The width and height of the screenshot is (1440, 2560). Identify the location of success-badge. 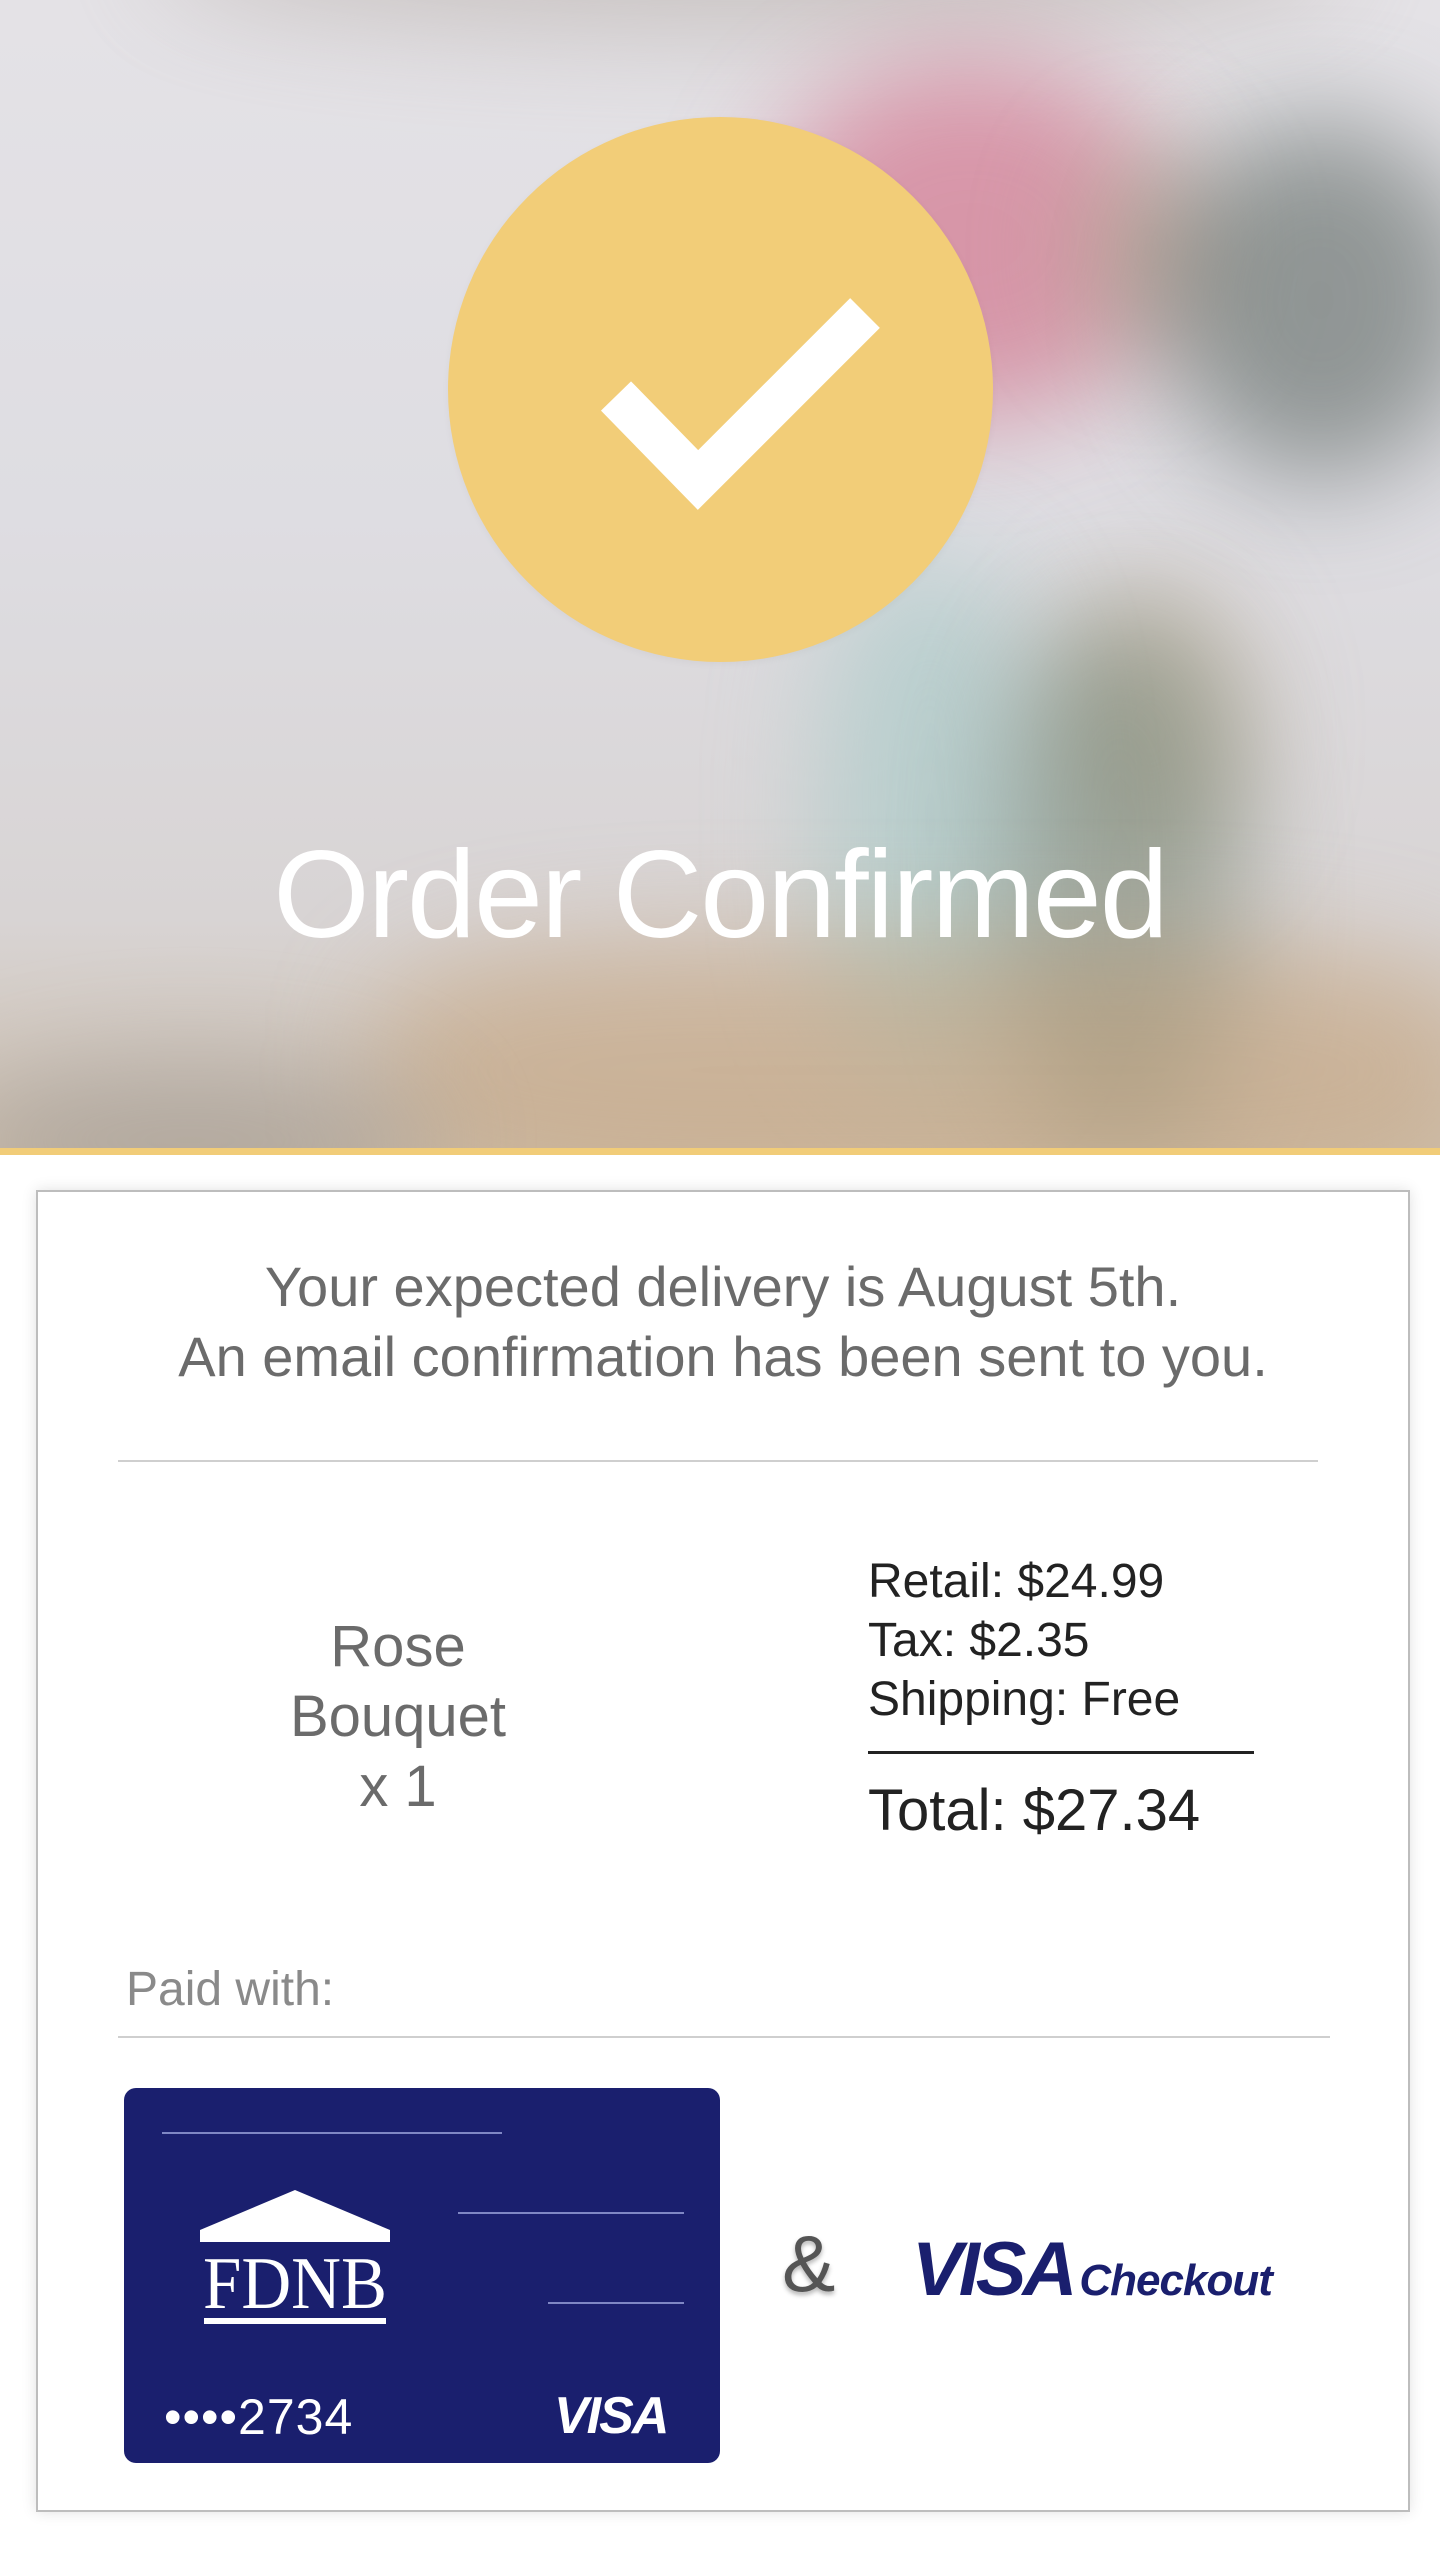
(720, 389).